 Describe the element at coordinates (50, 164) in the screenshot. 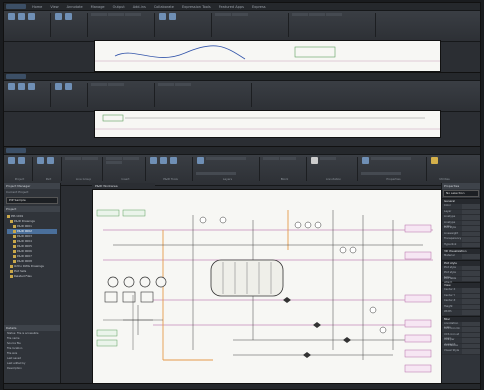

I see `show-tag-button` at that location.